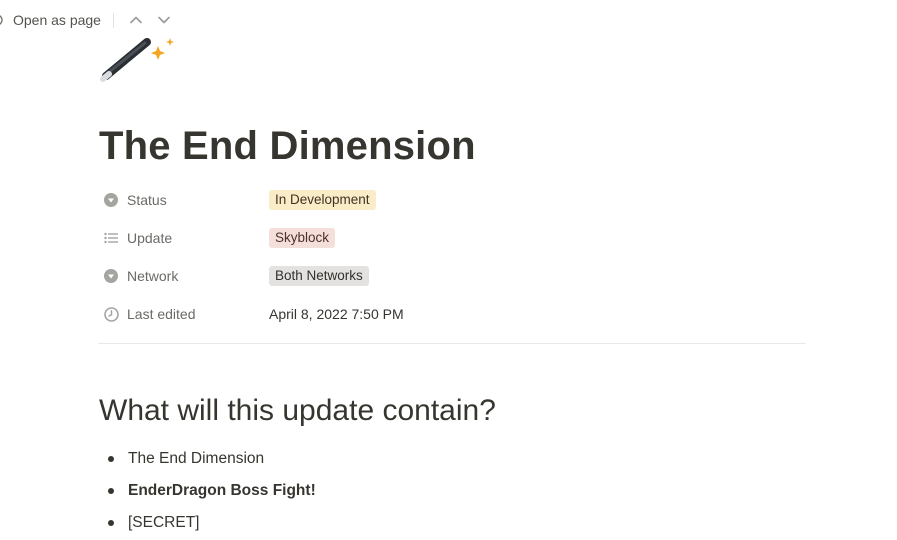 Image resolution: width=897 pixels, height=540 pixels. I want to click on magic-wand-icon, so click(138, 61).